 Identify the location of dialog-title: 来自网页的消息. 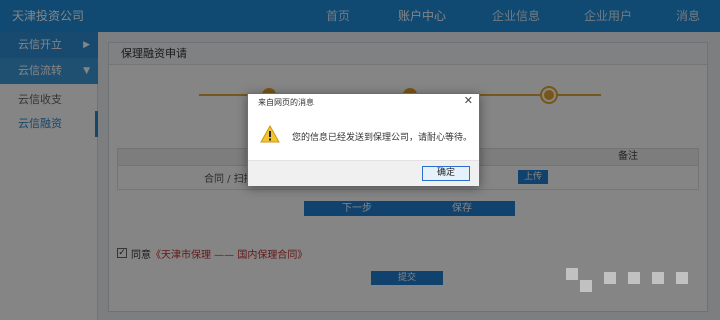
(286, 102).